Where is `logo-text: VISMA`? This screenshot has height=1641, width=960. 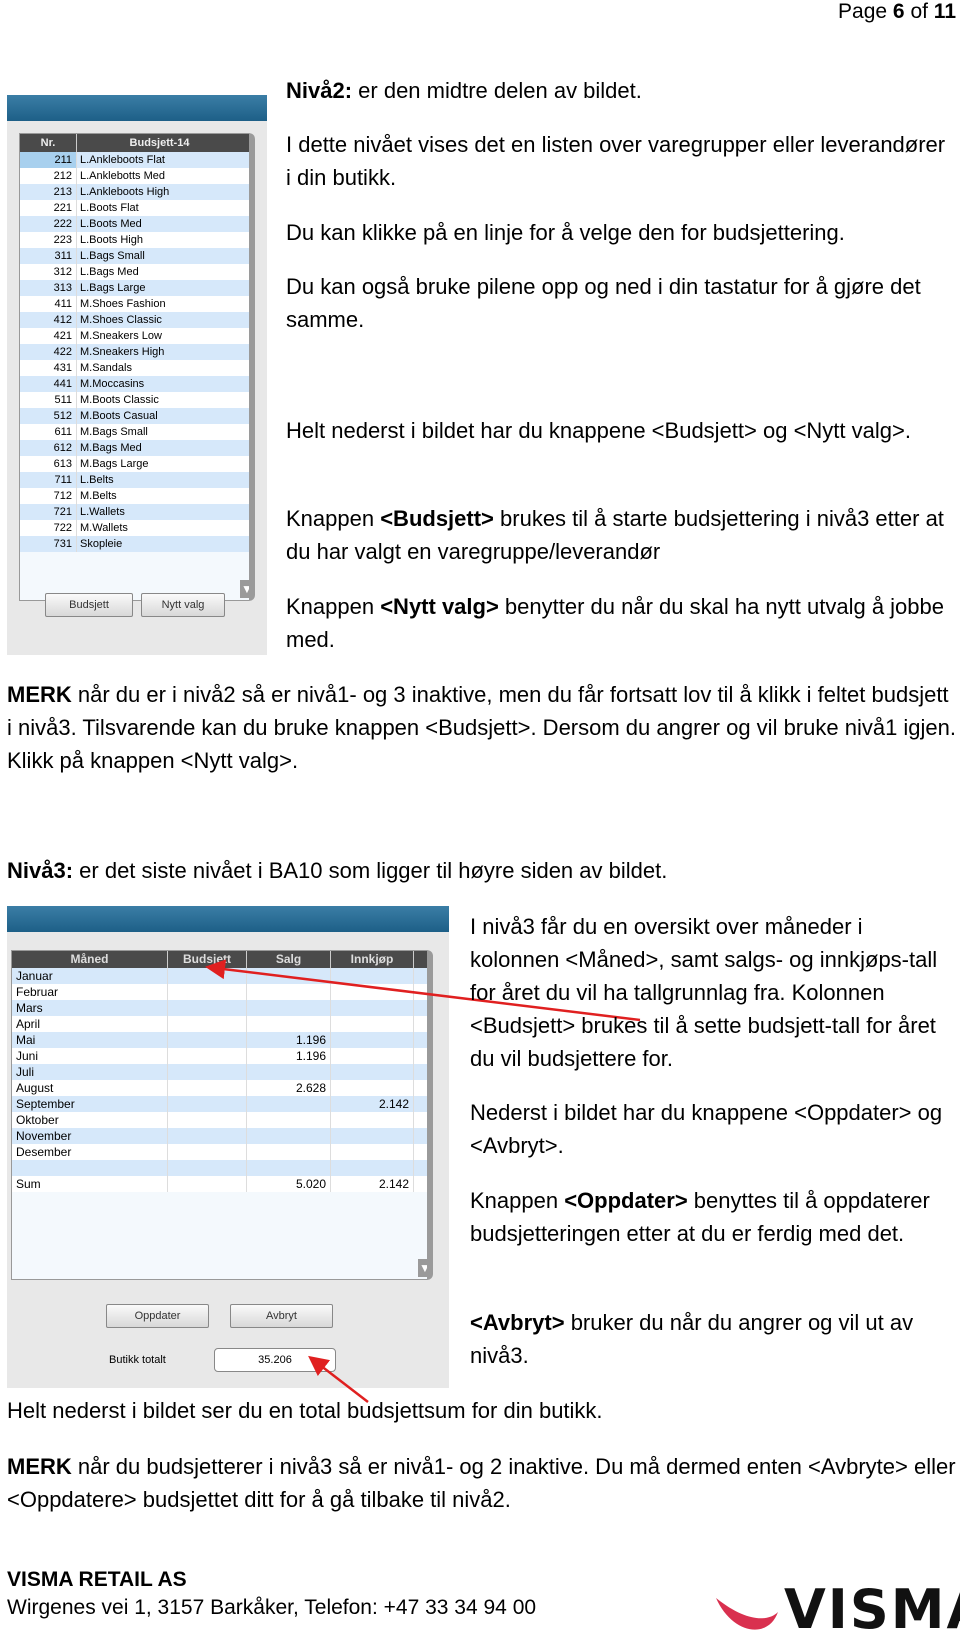
logo-text: VISMA is located at coordinates (872, 1609).